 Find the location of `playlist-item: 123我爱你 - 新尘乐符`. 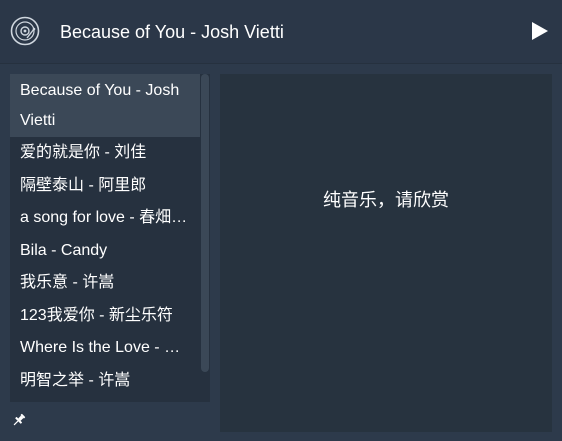

playlist-item: 123我爱你 - 新尘乐符 is located at coordinates (105, 316).